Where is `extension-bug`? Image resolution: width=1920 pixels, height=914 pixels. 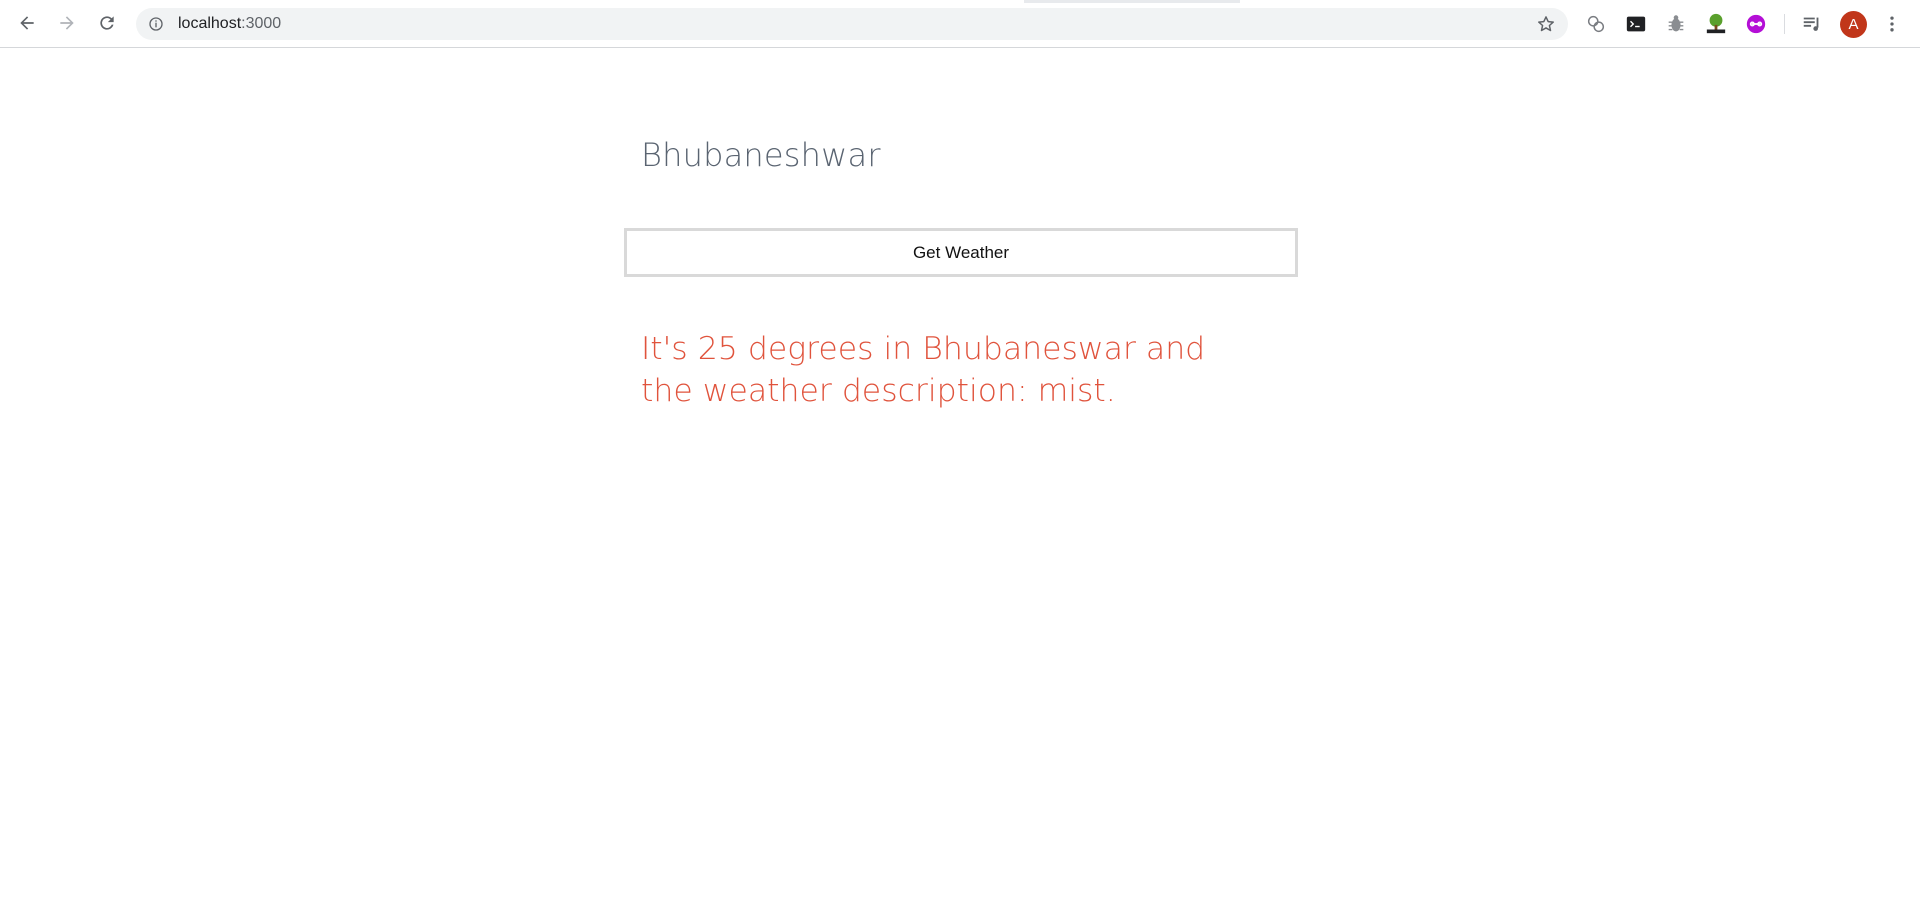
extension-bug is located at coordinates (1676, 24).